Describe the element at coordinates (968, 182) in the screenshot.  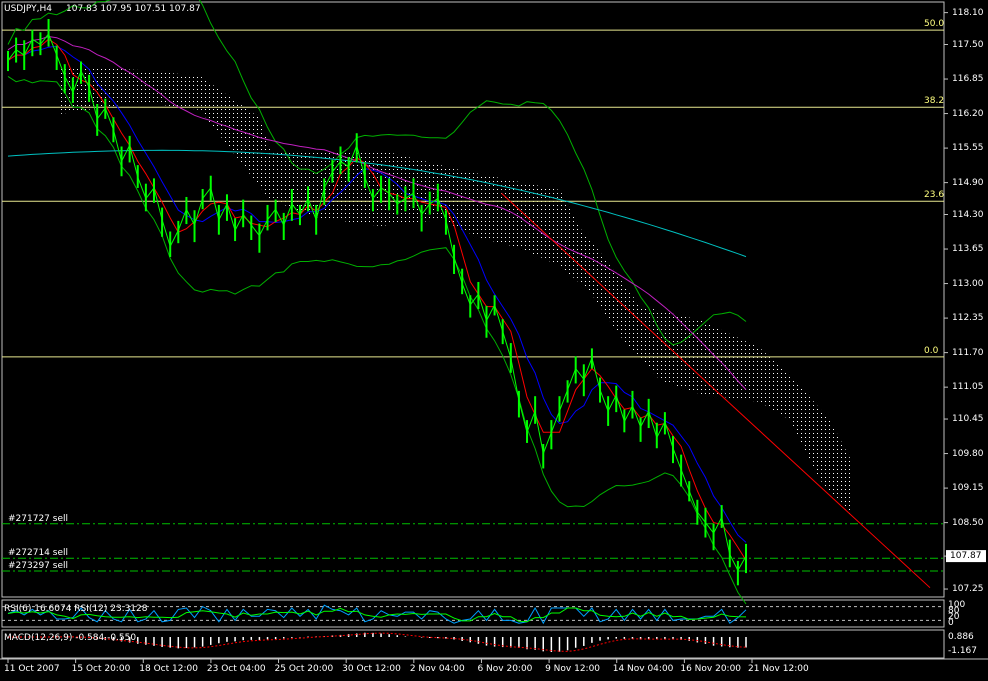
I see `price-axis-label: 114.90` at that location.